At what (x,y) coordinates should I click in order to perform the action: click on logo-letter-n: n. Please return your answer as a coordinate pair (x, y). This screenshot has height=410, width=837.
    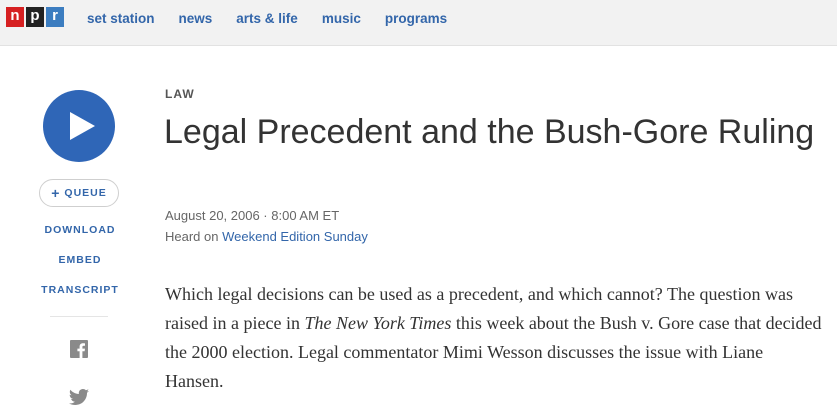
    Looking at the image, I should click on (15, 17).